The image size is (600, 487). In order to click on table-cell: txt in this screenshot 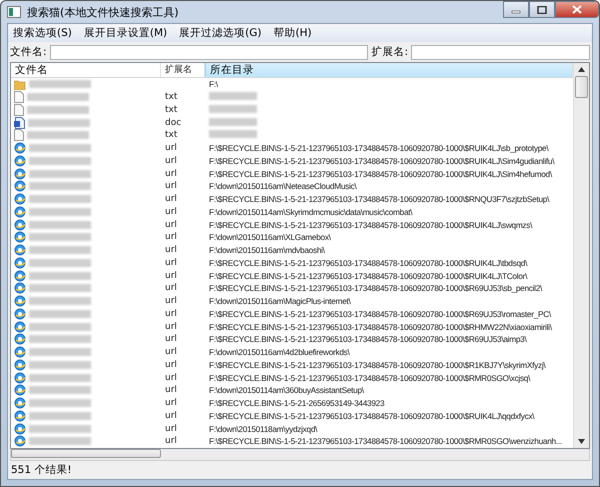, I will do `click(171, 109)`.